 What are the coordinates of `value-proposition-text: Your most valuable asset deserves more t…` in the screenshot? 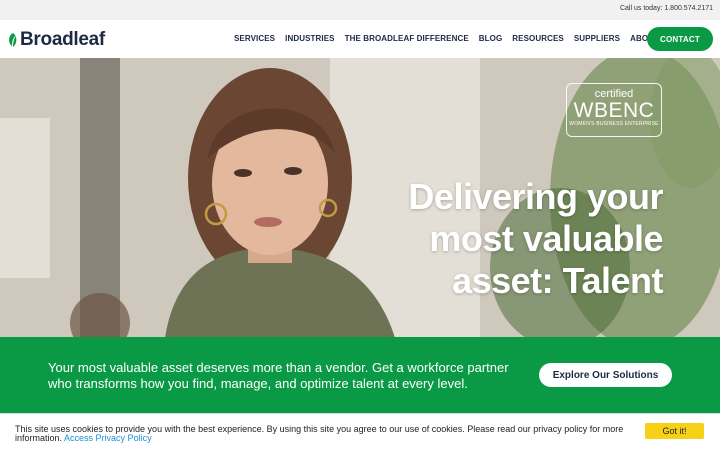 It's located at (278, 375).